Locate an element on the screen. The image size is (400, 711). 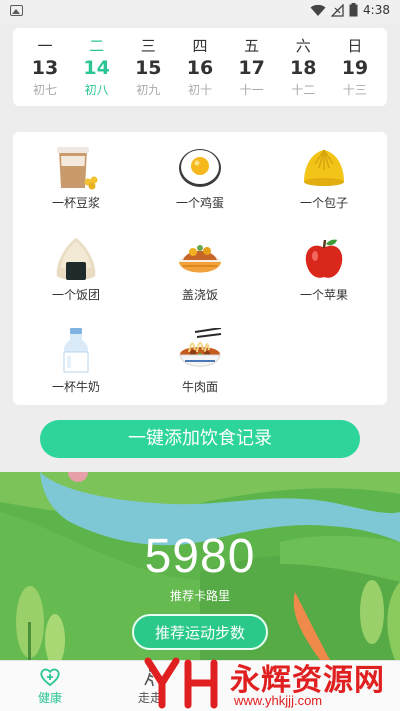
soy-milk-icon is located at coordinates (76, 167).